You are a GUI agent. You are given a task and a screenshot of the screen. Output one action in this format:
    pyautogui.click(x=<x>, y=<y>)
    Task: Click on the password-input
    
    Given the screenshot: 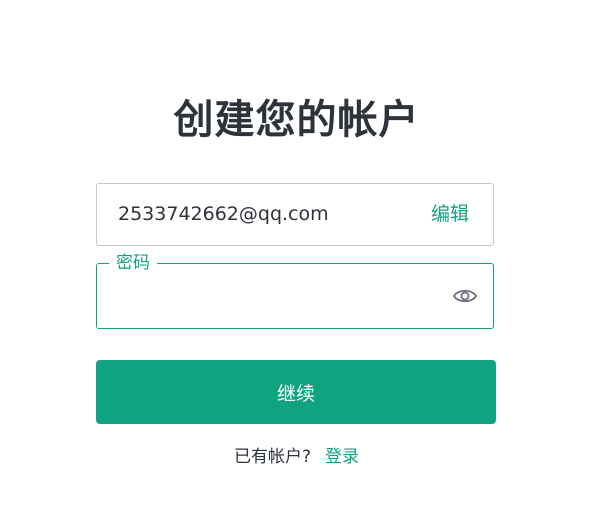 What is the action you would take?
    pyautogui.click(x=275, y=297)
    